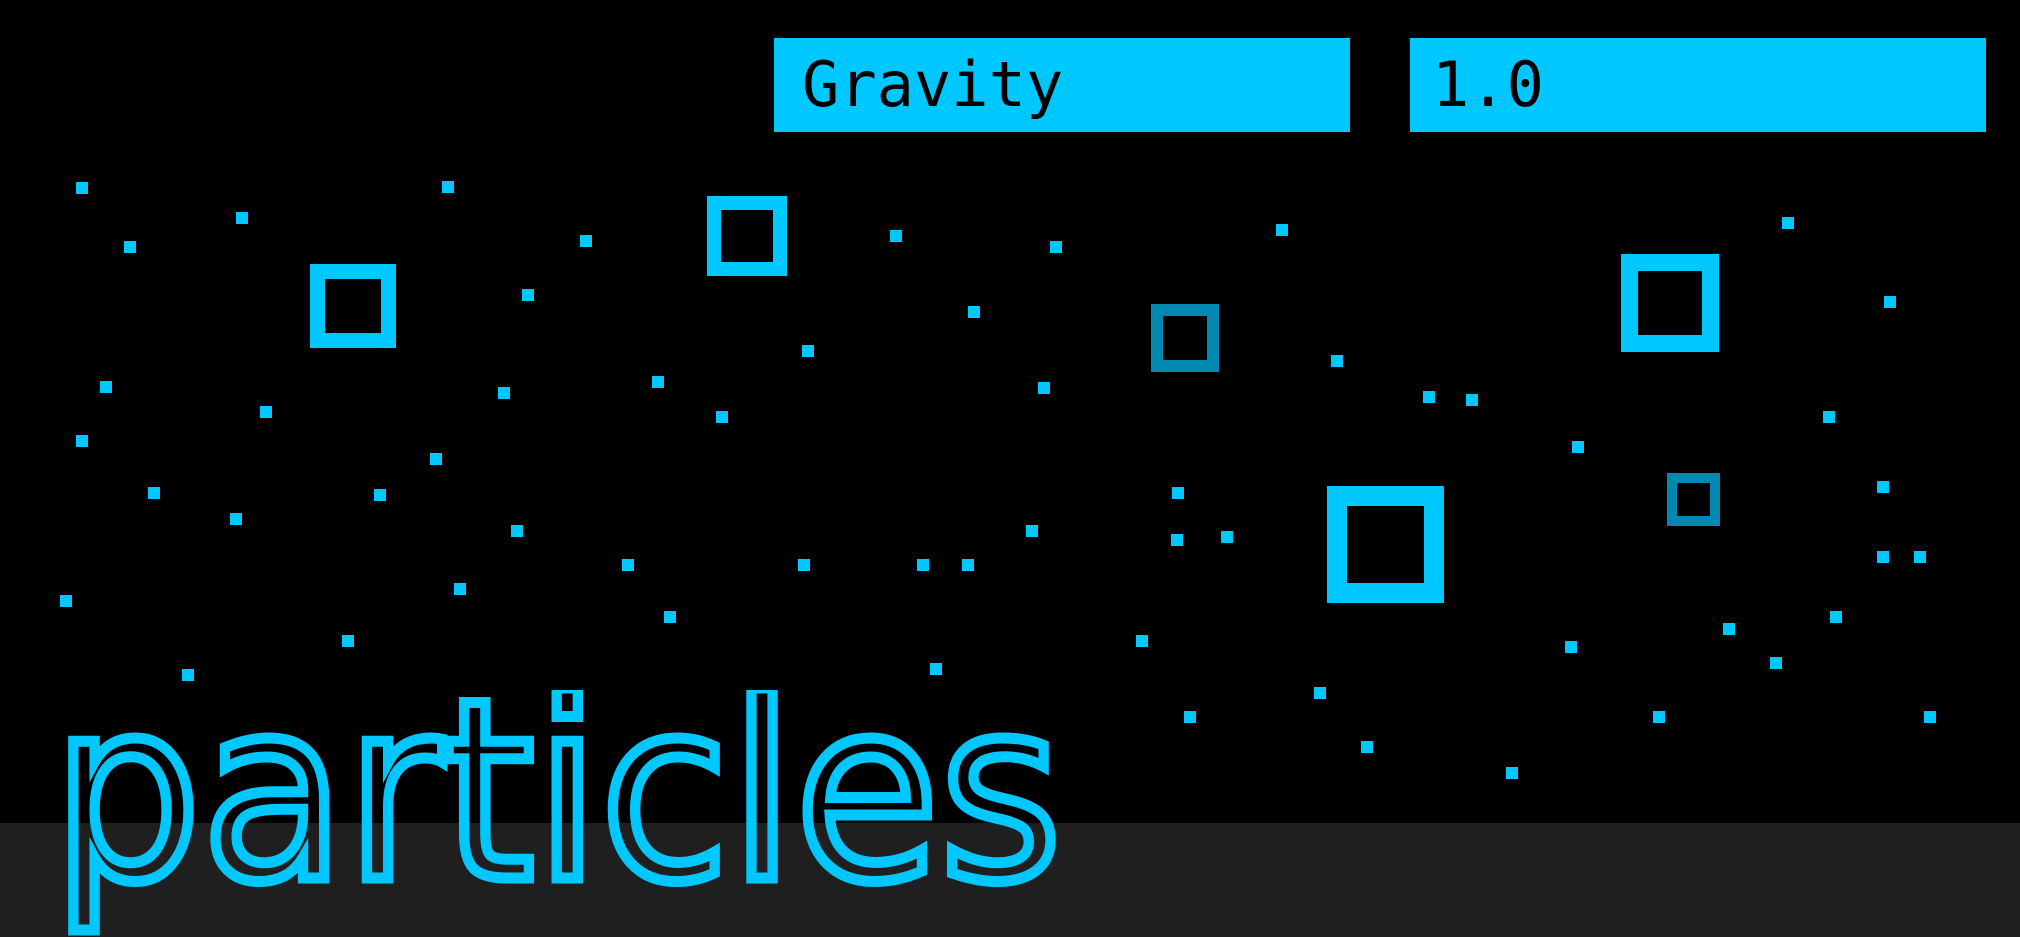  I want to click on logo-text: particles, so click(557, 813).